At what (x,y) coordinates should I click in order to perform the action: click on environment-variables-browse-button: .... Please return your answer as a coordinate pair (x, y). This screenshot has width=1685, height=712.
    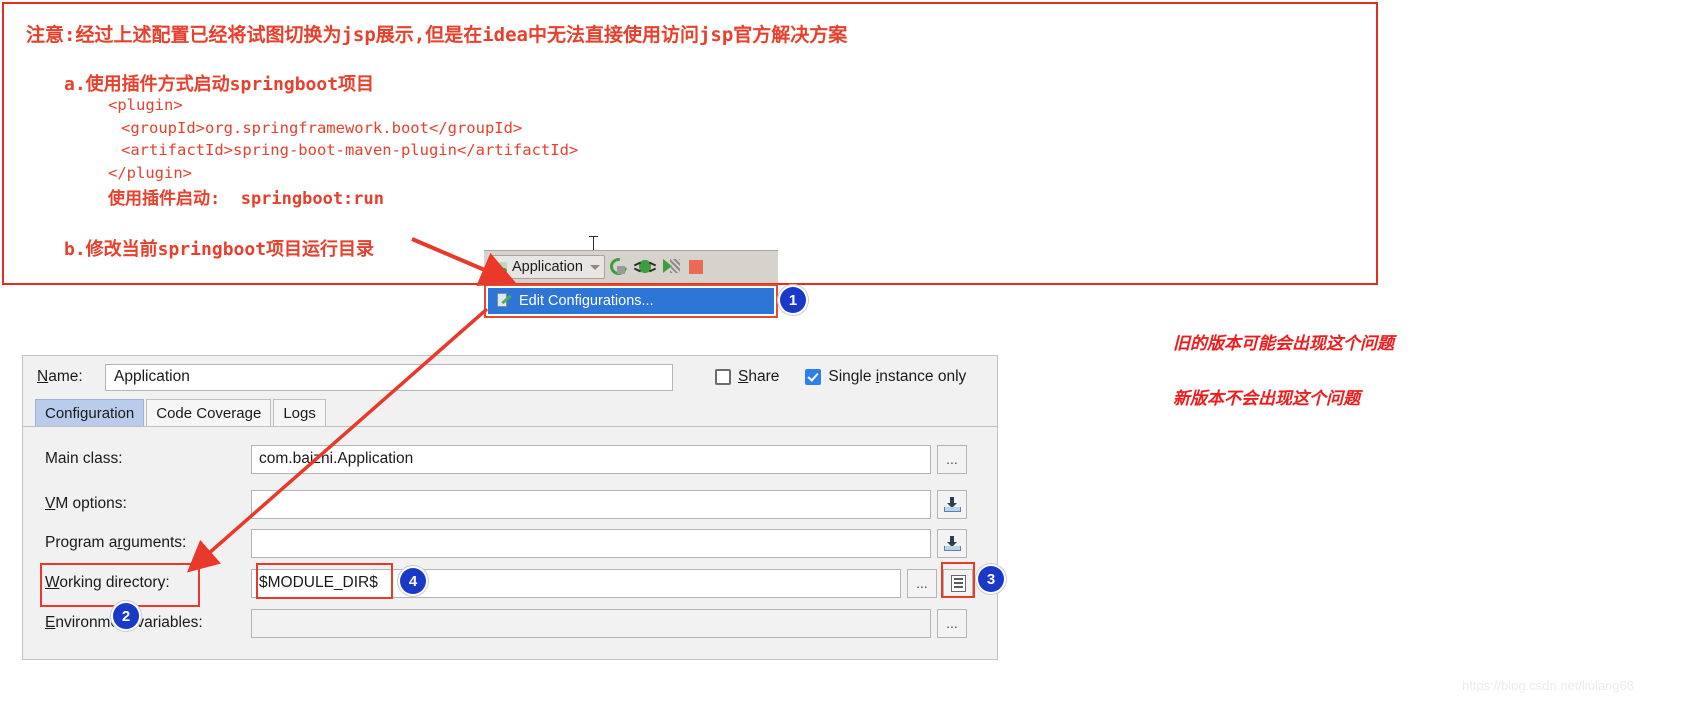
    Looking at the image, I should click on (952, 623).